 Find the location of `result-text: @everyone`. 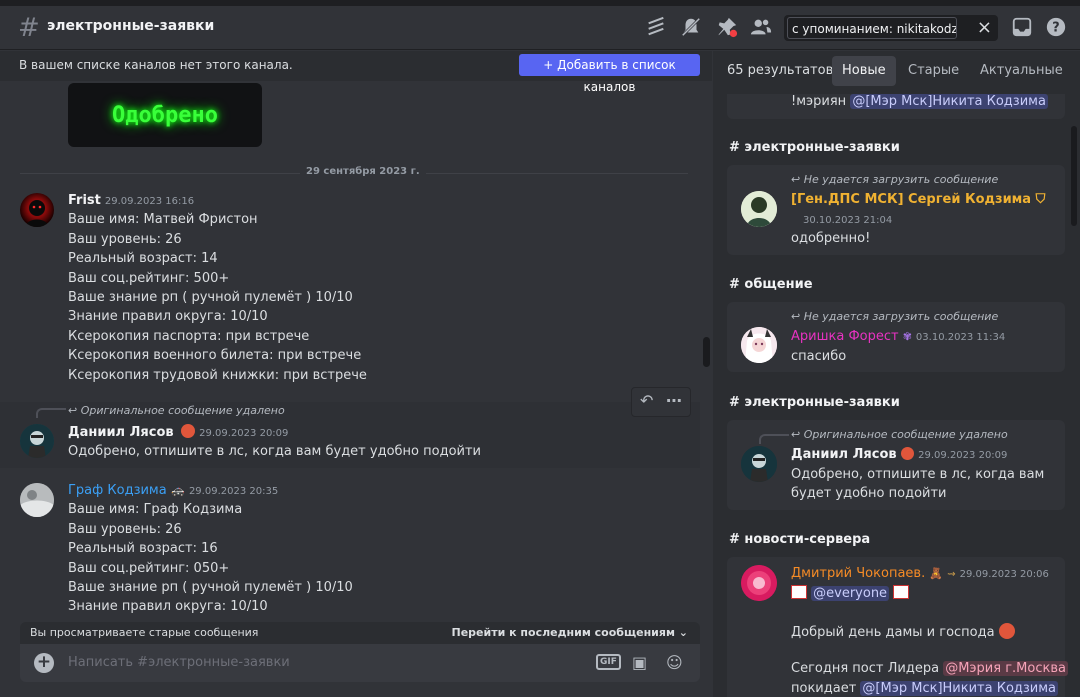

result-text: @everyone is located at coordinates (850, 593).